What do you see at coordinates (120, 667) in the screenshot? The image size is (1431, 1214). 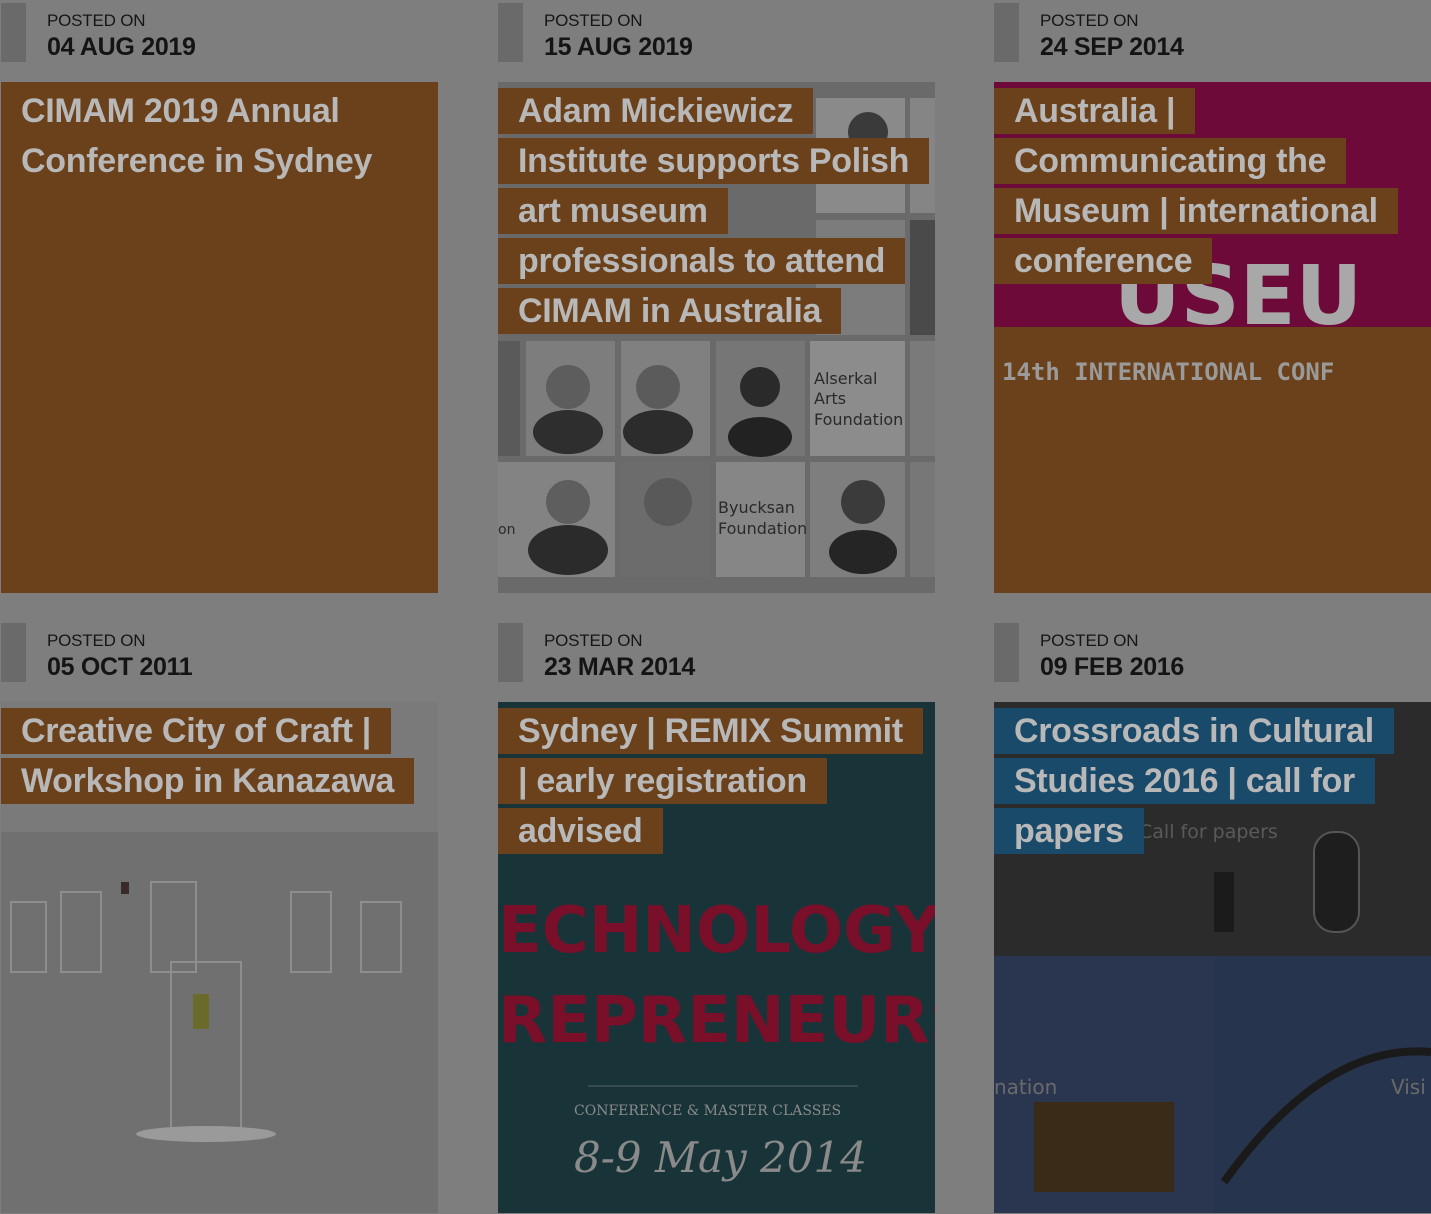 I see `post-date: 05 OCT 2011` at bounding box center [120, 667].